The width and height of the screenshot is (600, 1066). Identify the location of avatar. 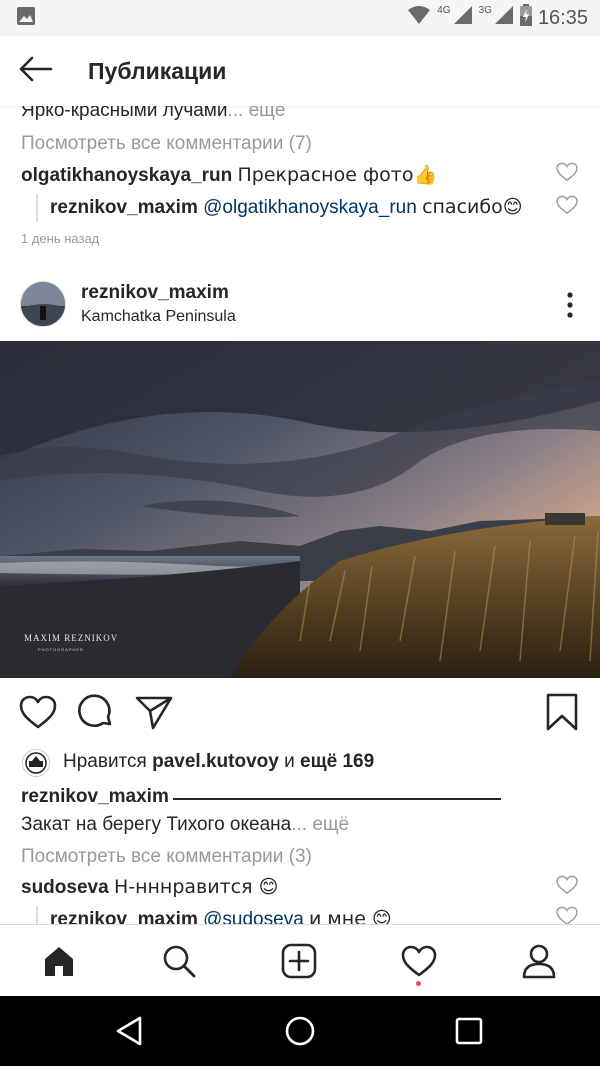
(43, 304).